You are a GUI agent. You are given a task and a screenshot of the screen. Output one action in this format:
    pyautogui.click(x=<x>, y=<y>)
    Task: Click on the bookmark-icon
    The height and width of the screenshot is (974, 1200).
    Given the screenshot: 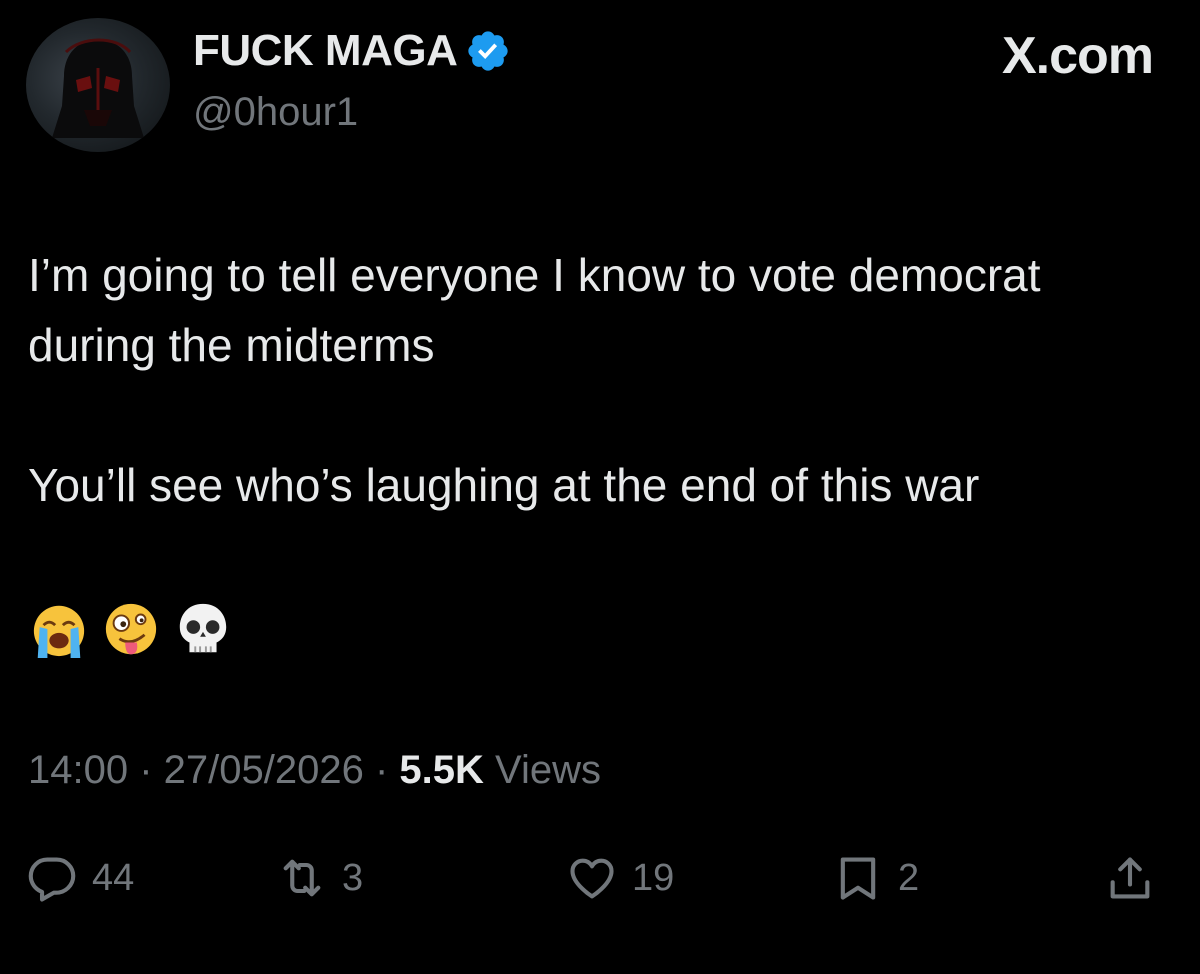 What is the action you would take?
    pyautogui.click(x=858, y=878)
    